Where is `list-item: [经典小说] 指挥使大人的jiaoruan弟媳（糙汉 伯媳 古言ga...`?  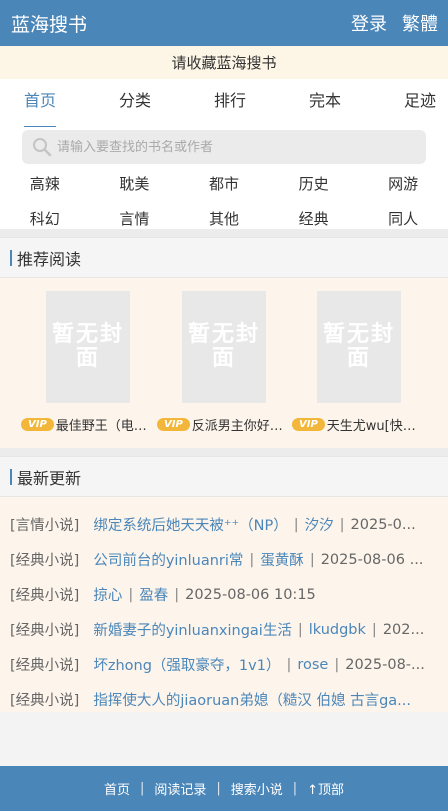 list-item: [经典小说] 指挥使大人的jiaoruan弟媳（糙汉 伯媳 古言ga... is located at coordinates (224, 699).